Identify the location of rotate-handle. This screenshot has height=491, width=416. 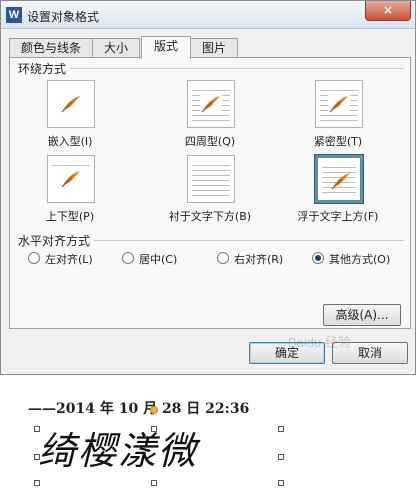
(154, 410).